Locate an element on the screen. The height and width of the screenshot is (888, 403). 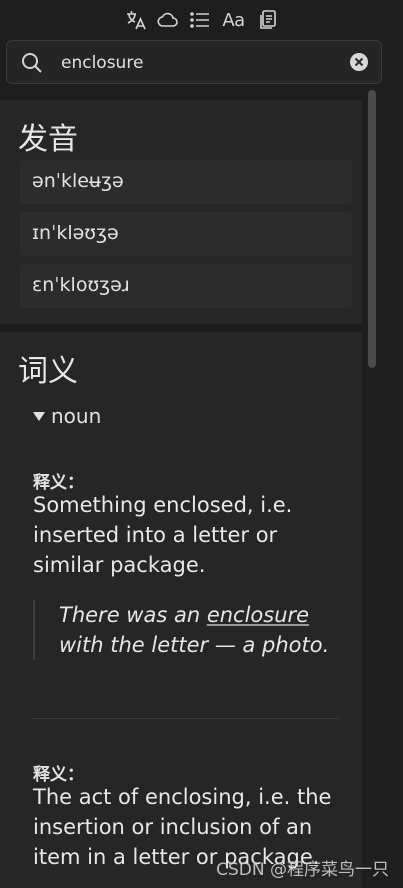
font-size-icon: Aa is located at coordinates (234, 20).